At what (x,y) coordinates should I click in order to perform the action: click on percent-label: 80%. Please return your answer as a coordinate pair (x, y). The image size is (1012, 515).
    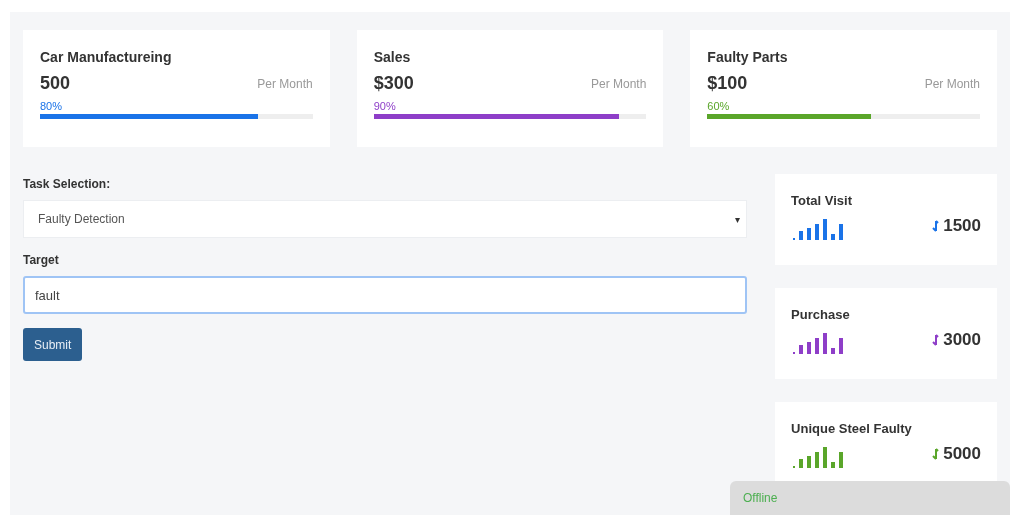
    Looking at the image, I should click on (51, 106).